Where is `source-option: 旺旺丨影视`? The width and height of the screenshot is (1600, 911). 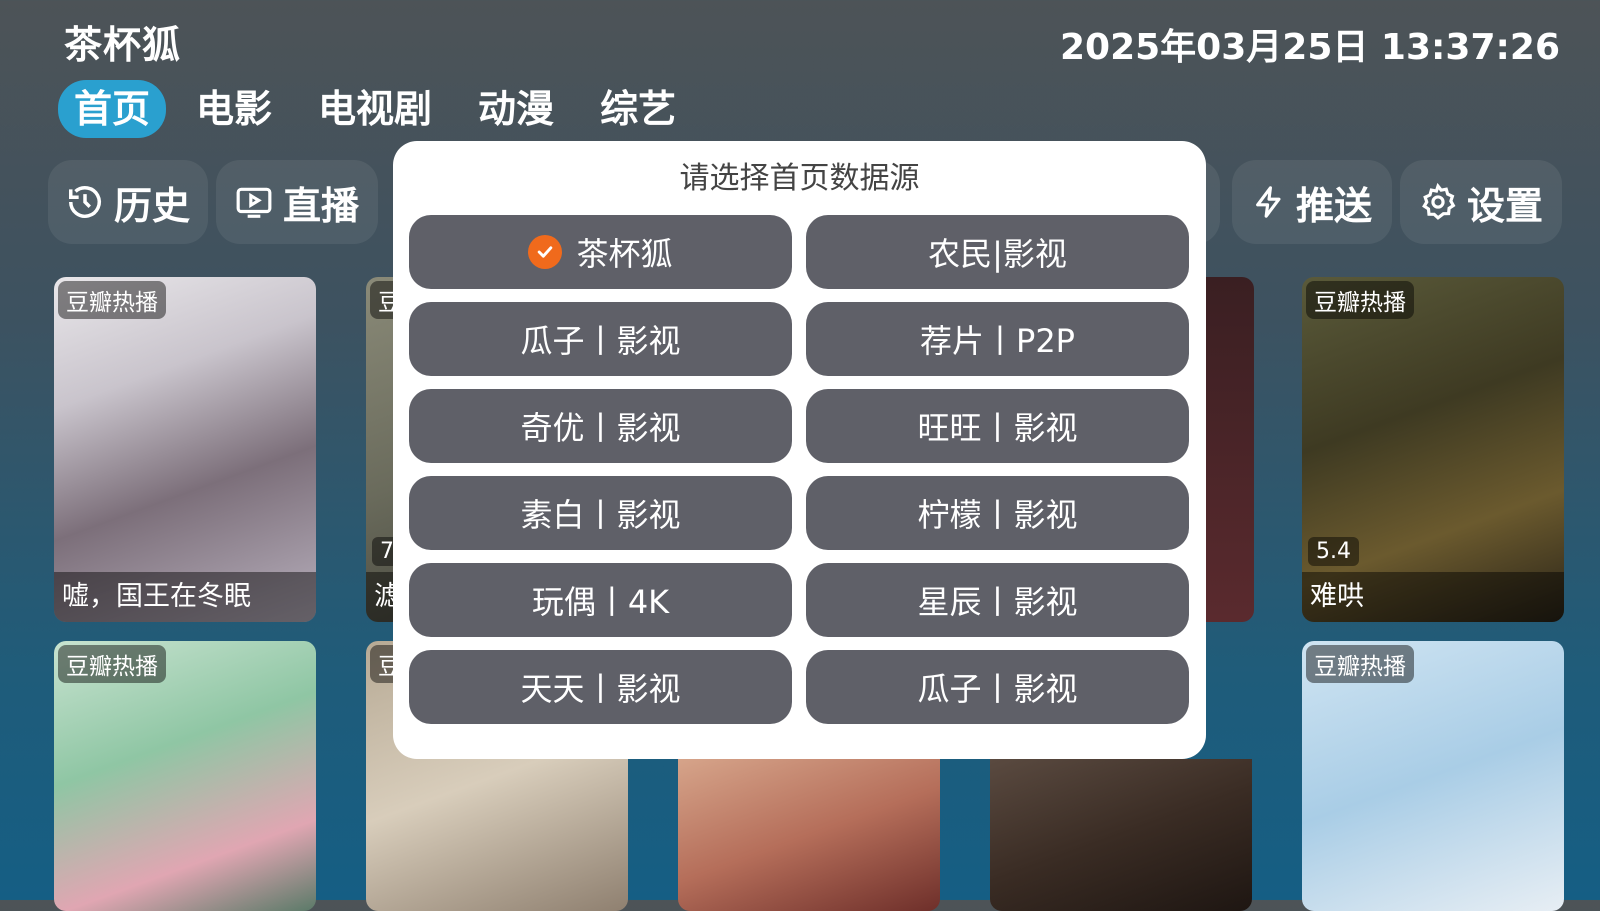 source-option: 旺旺丨影视 is located at coordinates (997, 426).